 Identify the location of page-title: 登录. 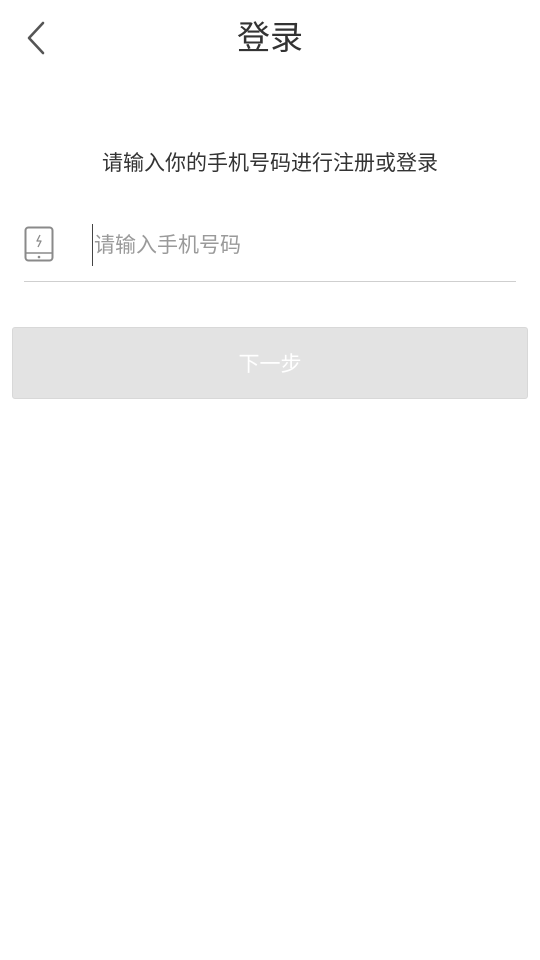
(270, 37).